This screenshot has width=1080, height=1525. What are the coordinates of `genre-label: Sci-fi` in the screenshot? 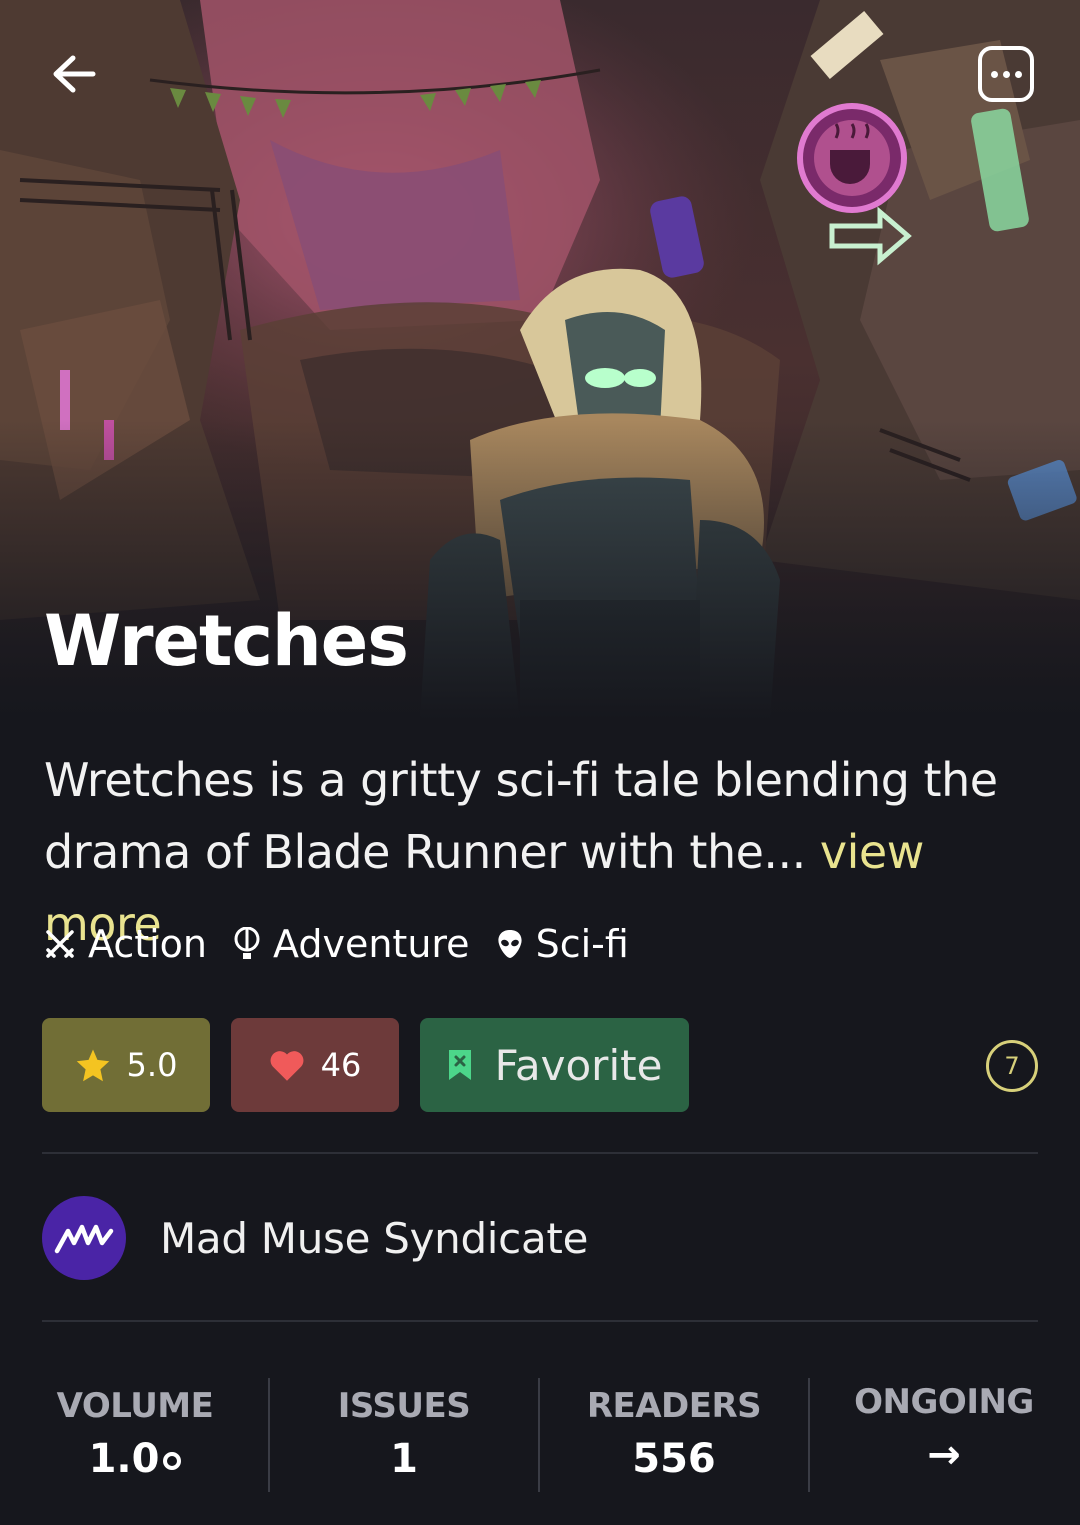 It's located at (582, 944).